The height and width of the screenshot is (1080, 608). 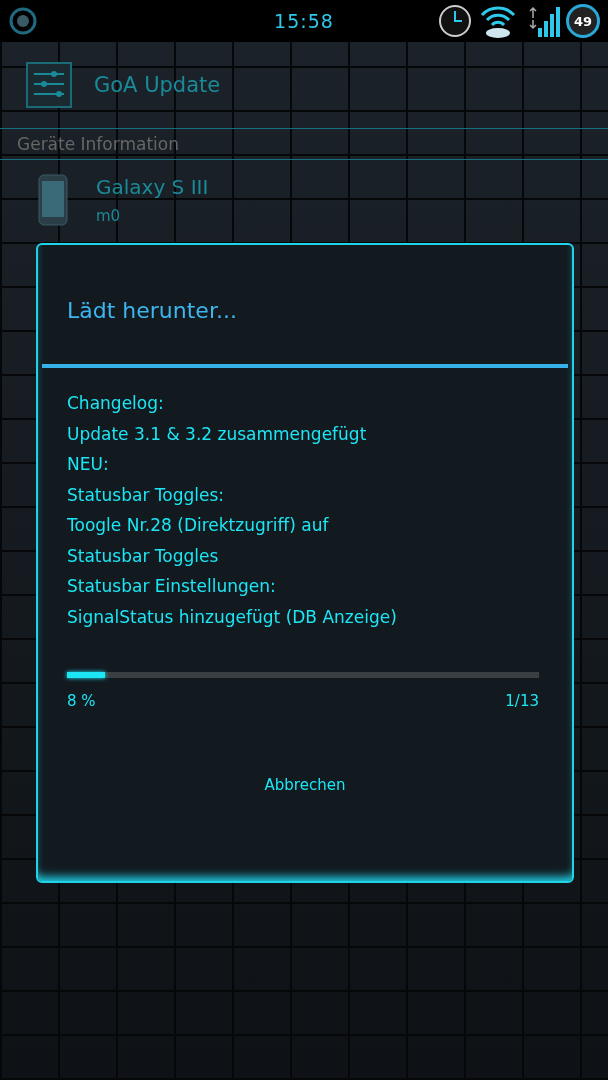 What do you see at coordinates (304, 193) in the screenshot?
I see `device-item: Galaxy S III m0` at bounding box center [304, 193].